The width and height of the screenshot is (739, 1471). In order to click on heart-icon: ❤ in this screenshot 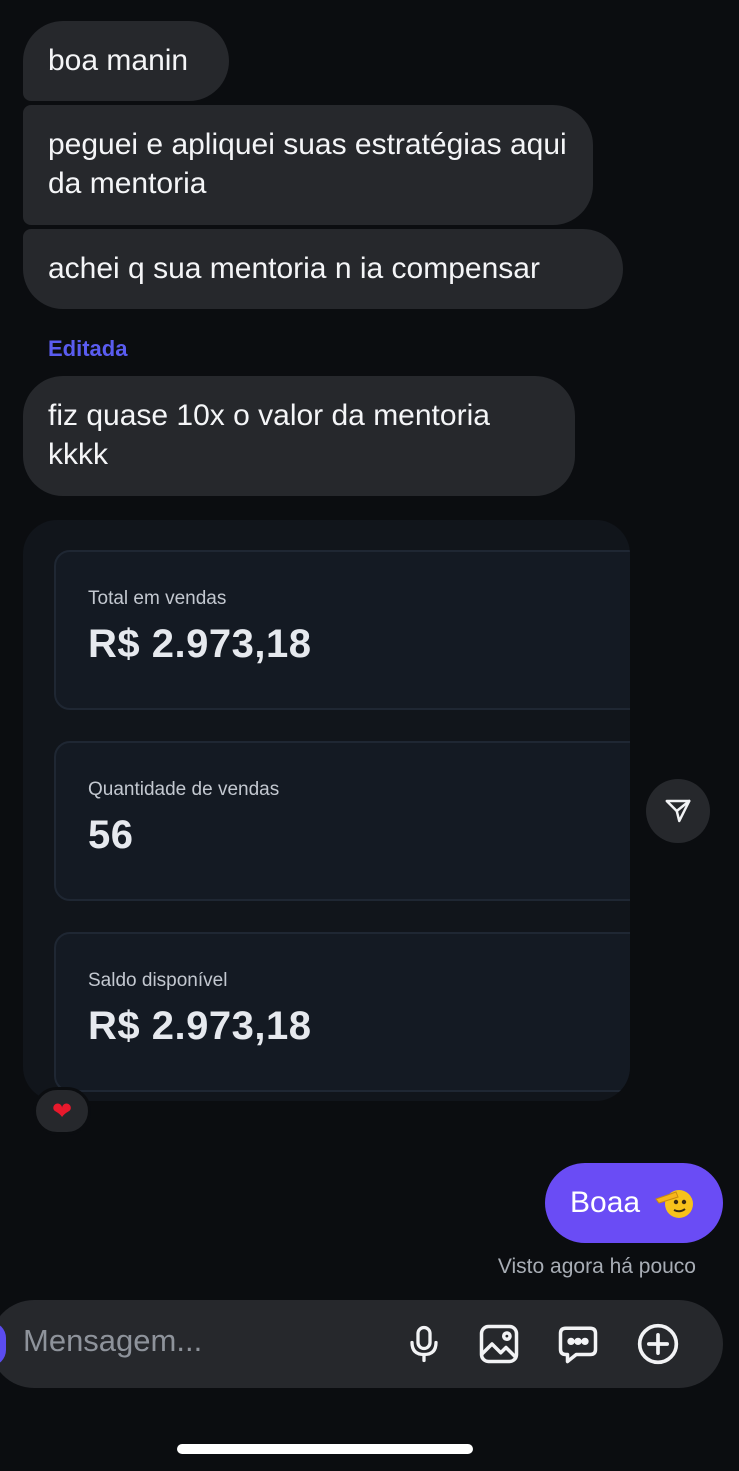, I will do `click(62, 1111)`.